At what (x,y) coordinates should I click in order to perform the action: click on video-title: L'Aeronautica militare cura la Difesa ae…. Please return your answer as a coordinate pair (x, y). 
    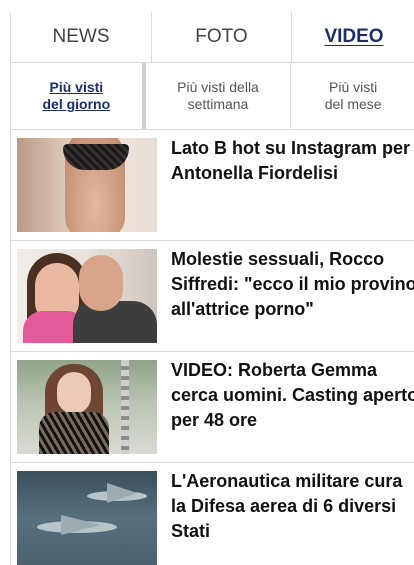
    Looking at the image, I should click on (286, 517).